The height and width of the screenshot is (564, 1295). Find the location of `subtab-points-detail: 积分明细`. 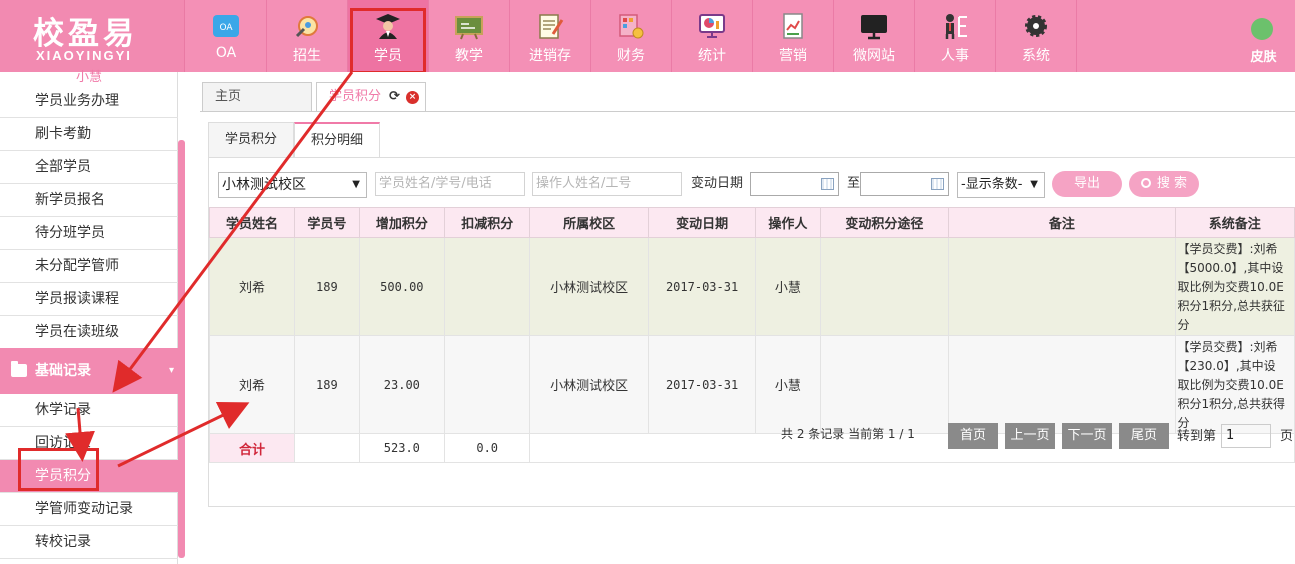

subtab-points-detail: 积分明细 is located at coordinates (337, 140).